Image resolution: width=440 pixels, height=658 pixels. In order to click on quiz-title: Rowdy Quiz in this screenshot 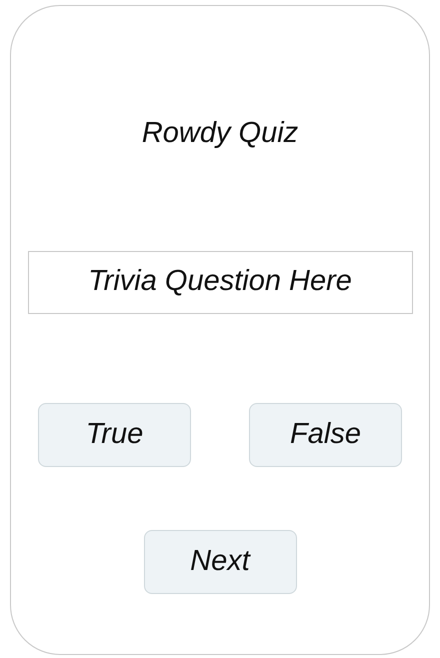, I will do `click(220, 133)`.